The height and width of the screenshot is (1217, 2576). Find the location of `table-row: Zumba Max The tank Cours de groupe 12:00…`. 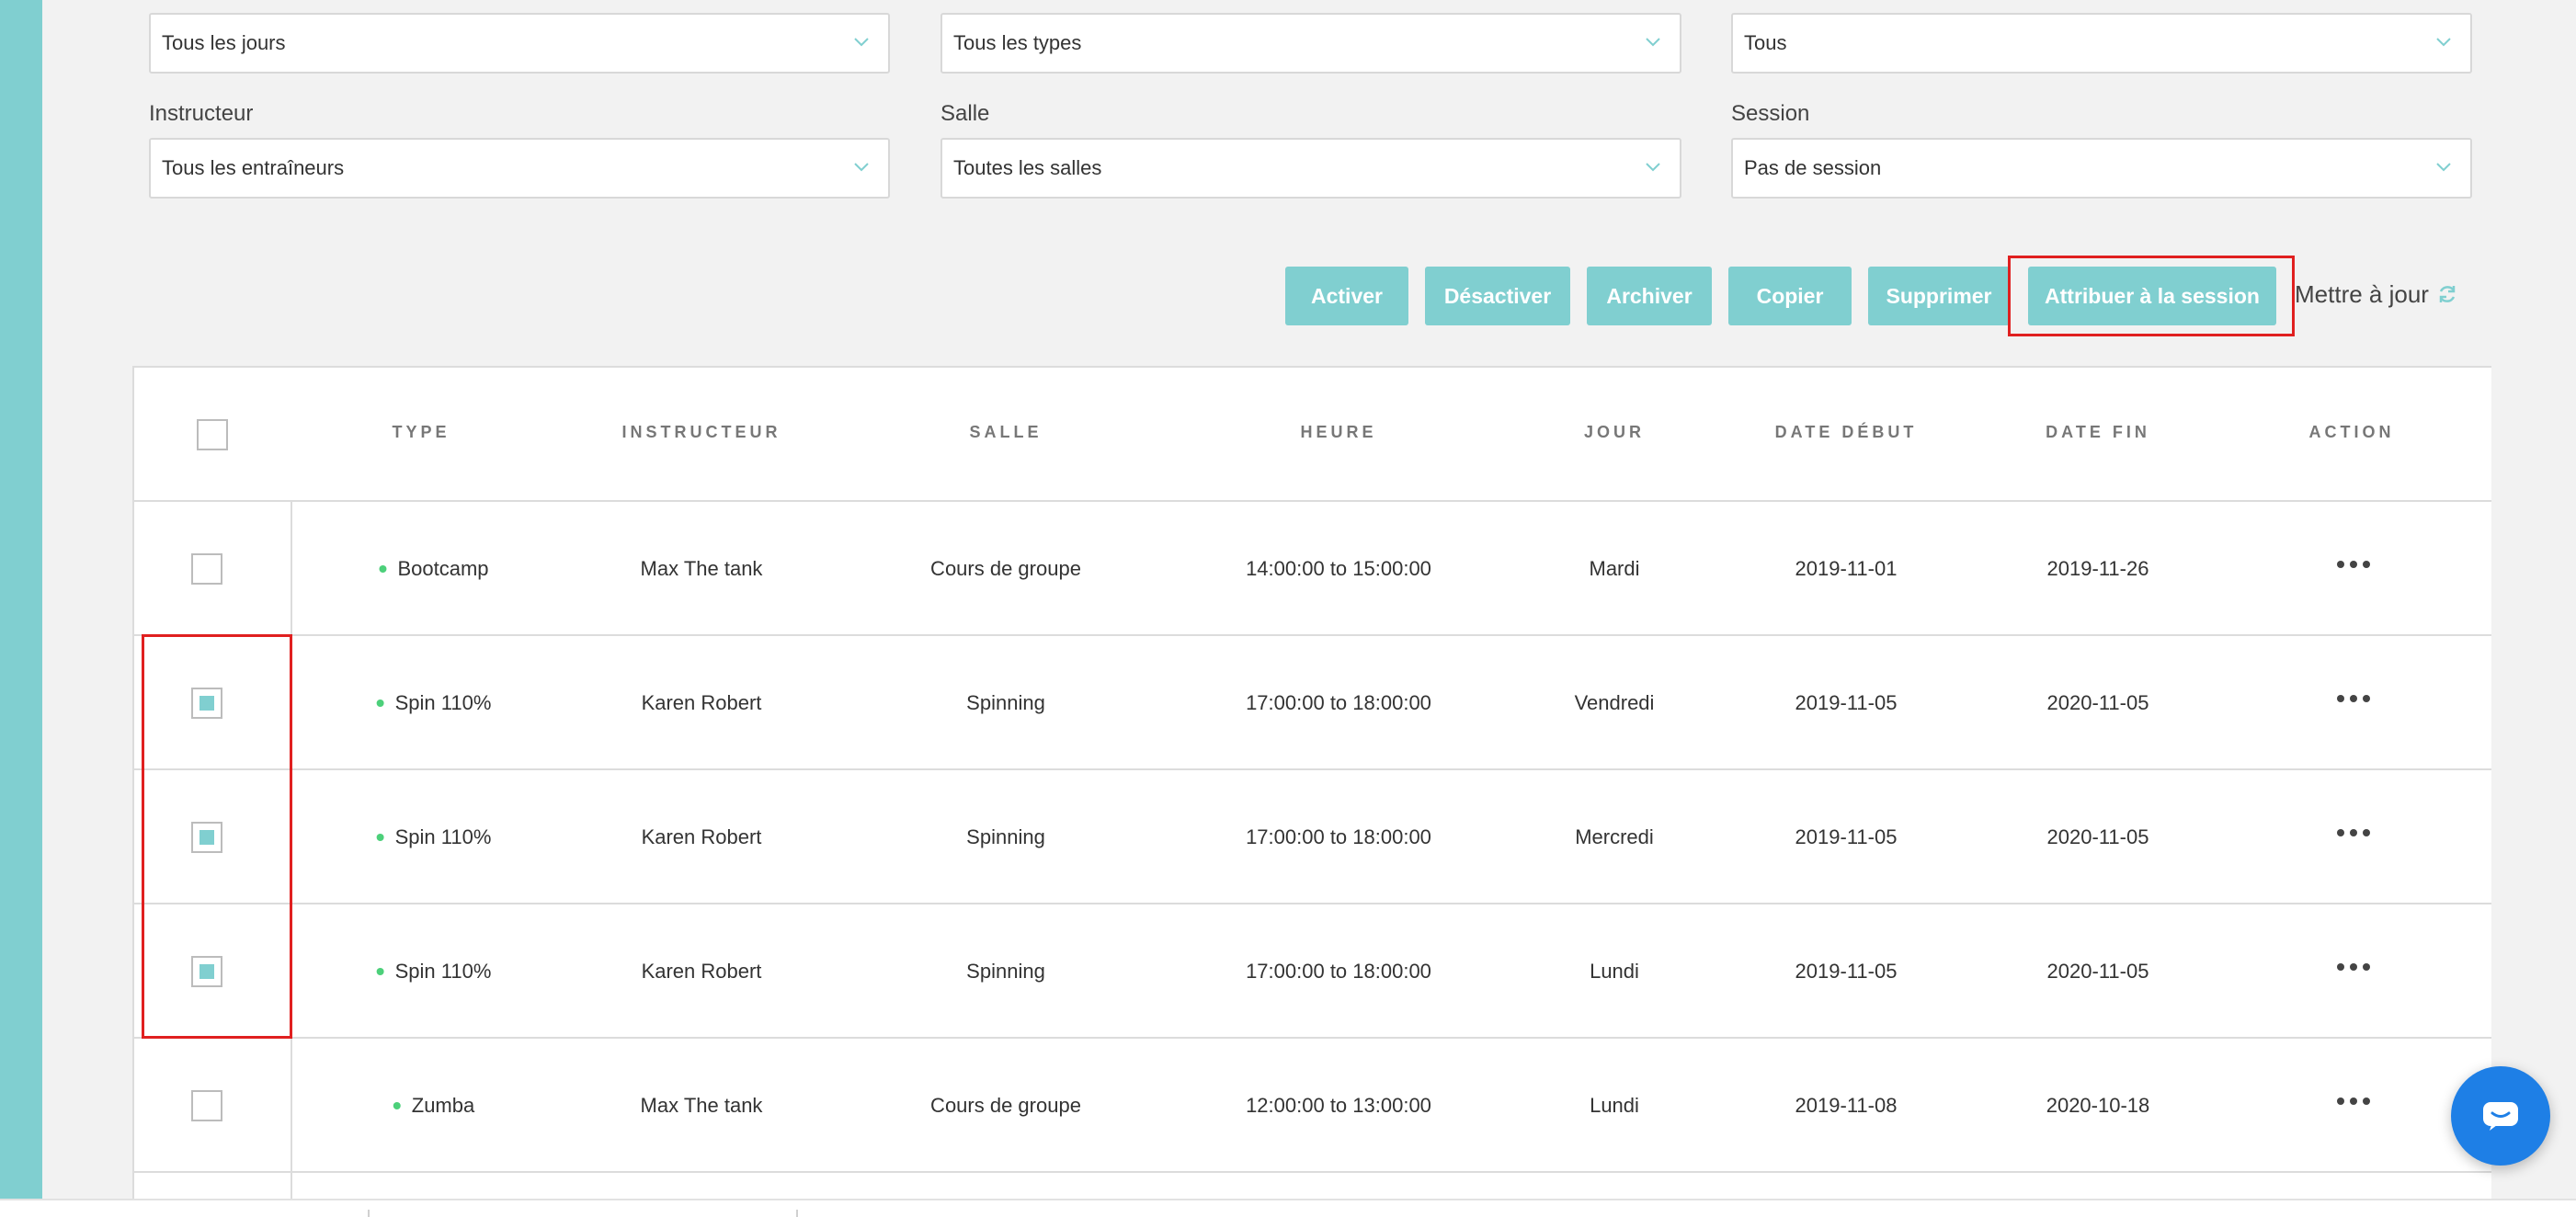

table-row: Zumba Max The tank Cours de groupe 12:00… is located at coordinates (1312, 1106).